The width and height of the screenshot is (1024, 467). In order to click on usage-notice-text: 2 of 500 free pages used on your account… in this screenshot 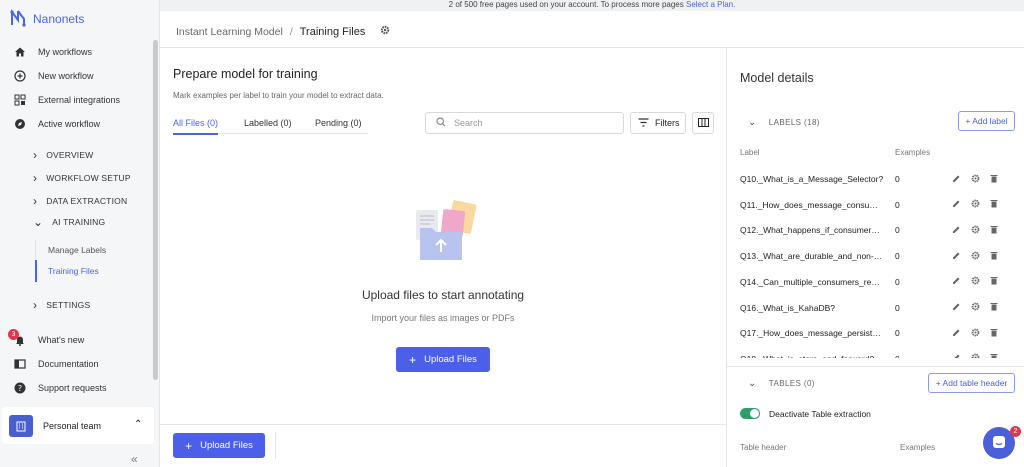, I will do `click(567, 4)`.